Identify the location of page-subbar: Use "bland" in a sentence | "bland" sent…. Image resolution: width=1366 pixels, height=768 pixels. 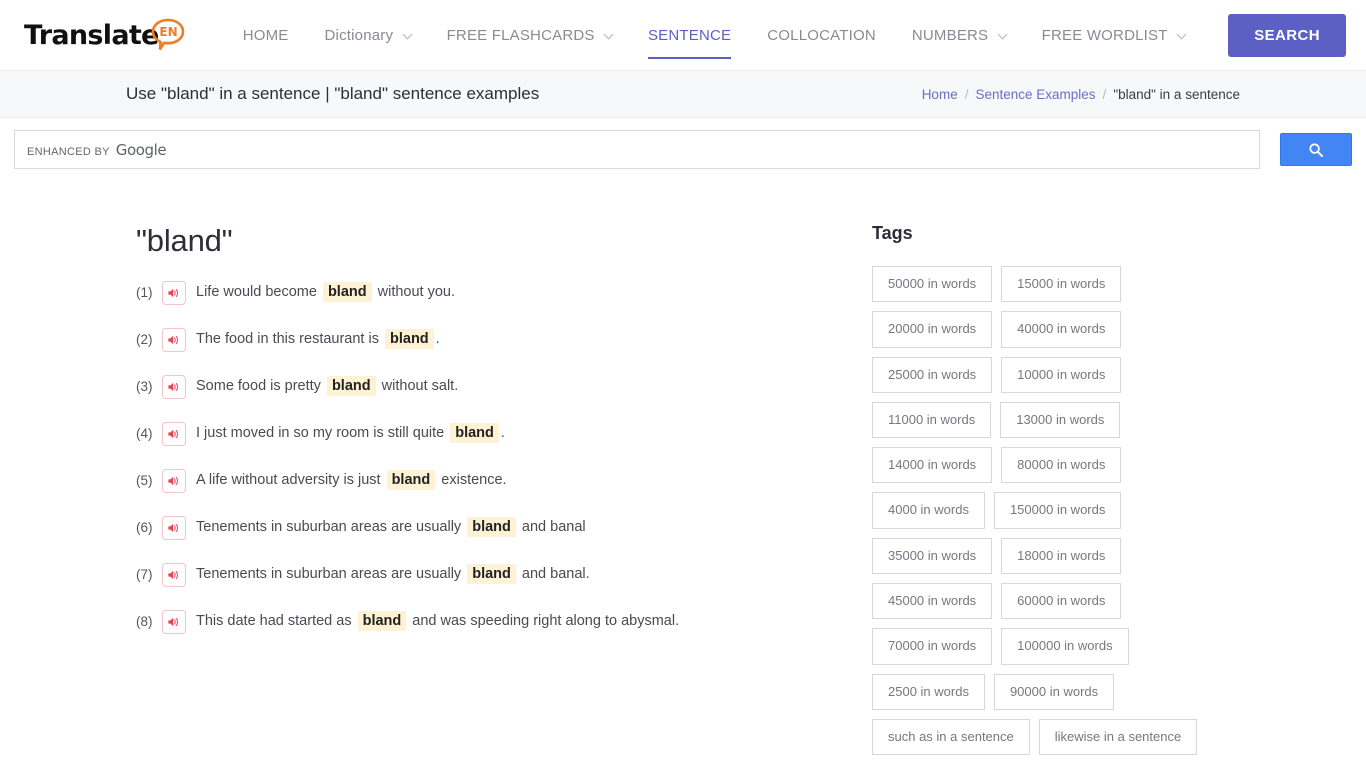
(683, 94).